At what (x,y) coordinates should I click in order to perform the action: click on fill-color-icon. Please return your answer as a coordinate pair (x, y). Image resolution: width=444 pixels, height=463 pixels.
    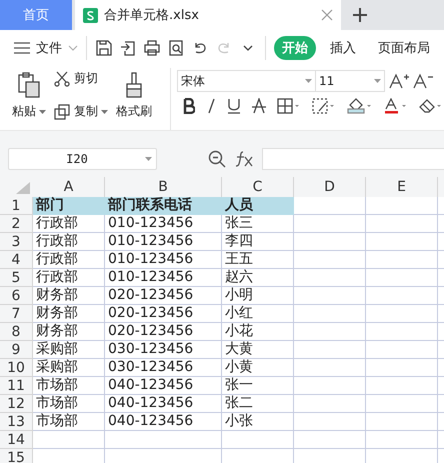
    Looking at the image, I should click on (360, 106).